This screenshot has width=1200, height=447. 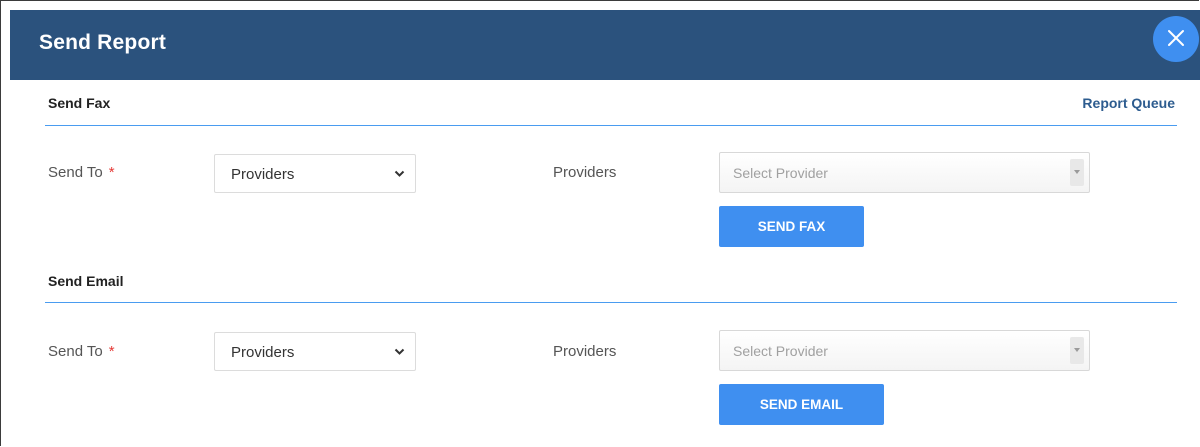 I want to click on dialog-title: Send Report, so click(x=103, y=42).